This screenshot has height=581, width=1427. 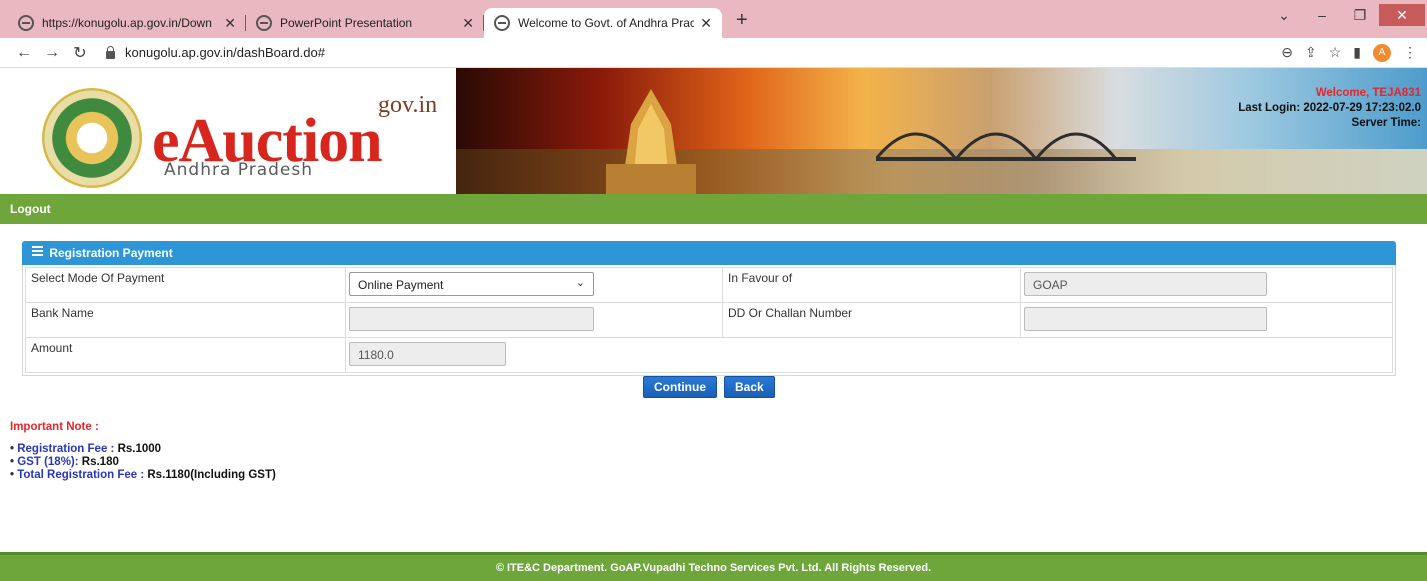 I want to click on last-login-text: Last Login: 2022-07-29 17:23:02.0, so click(x=1329, y=108).